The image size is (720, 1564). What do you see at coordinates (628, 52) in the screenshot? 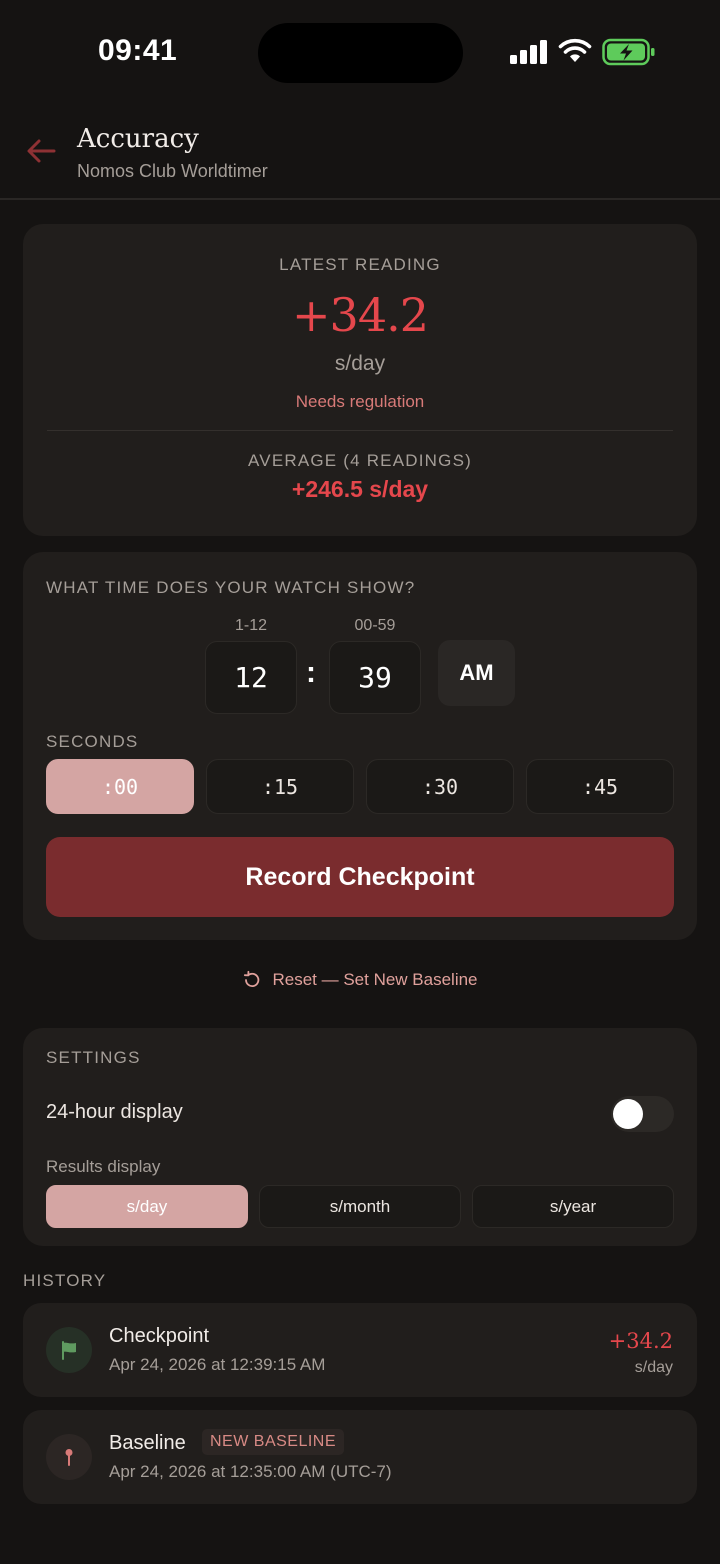
I see `battery-charging-icon` at bounding box center [628, 52].